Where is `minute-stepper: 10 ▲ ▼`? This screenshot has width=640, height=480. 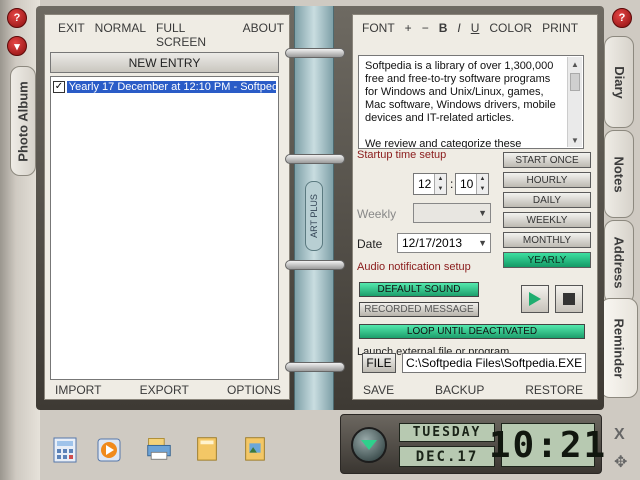 minute-stepper: 10 ▲ ▼ is located at coordinates (472, 184).